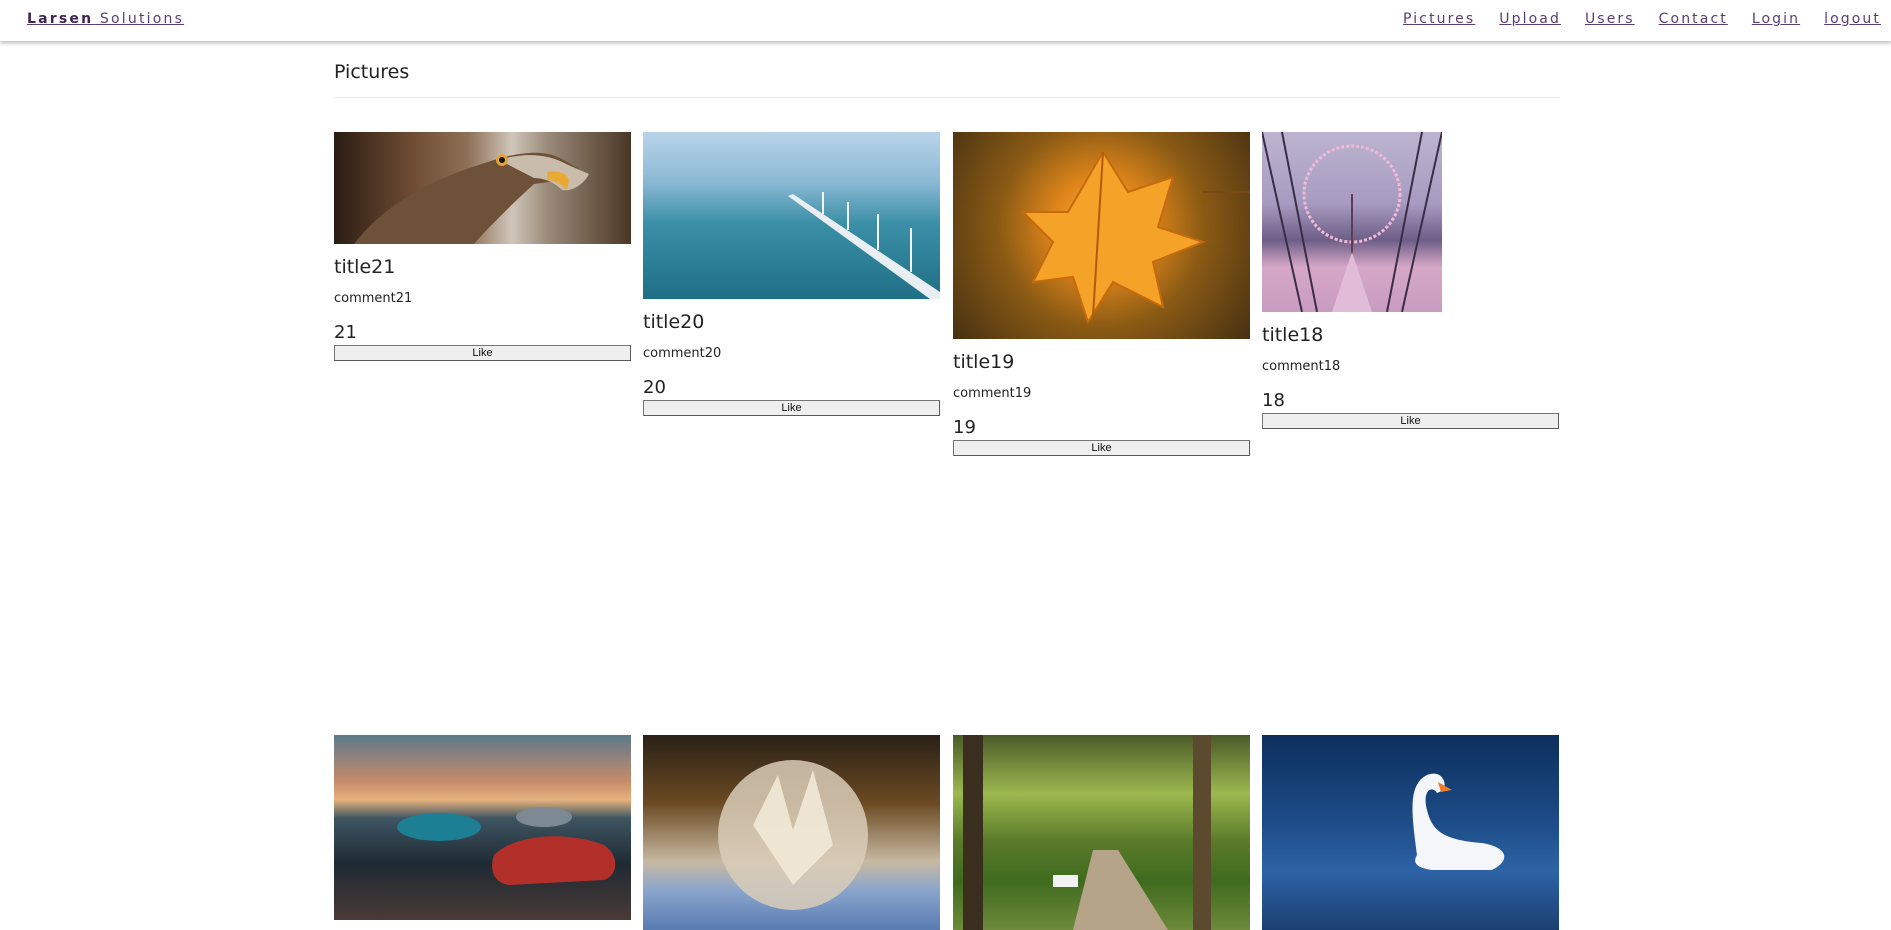 The height and width of the screenshot is (930, 1891). I want to click on picture-card: title19 comment19 19 Like, so click(1101, 294).